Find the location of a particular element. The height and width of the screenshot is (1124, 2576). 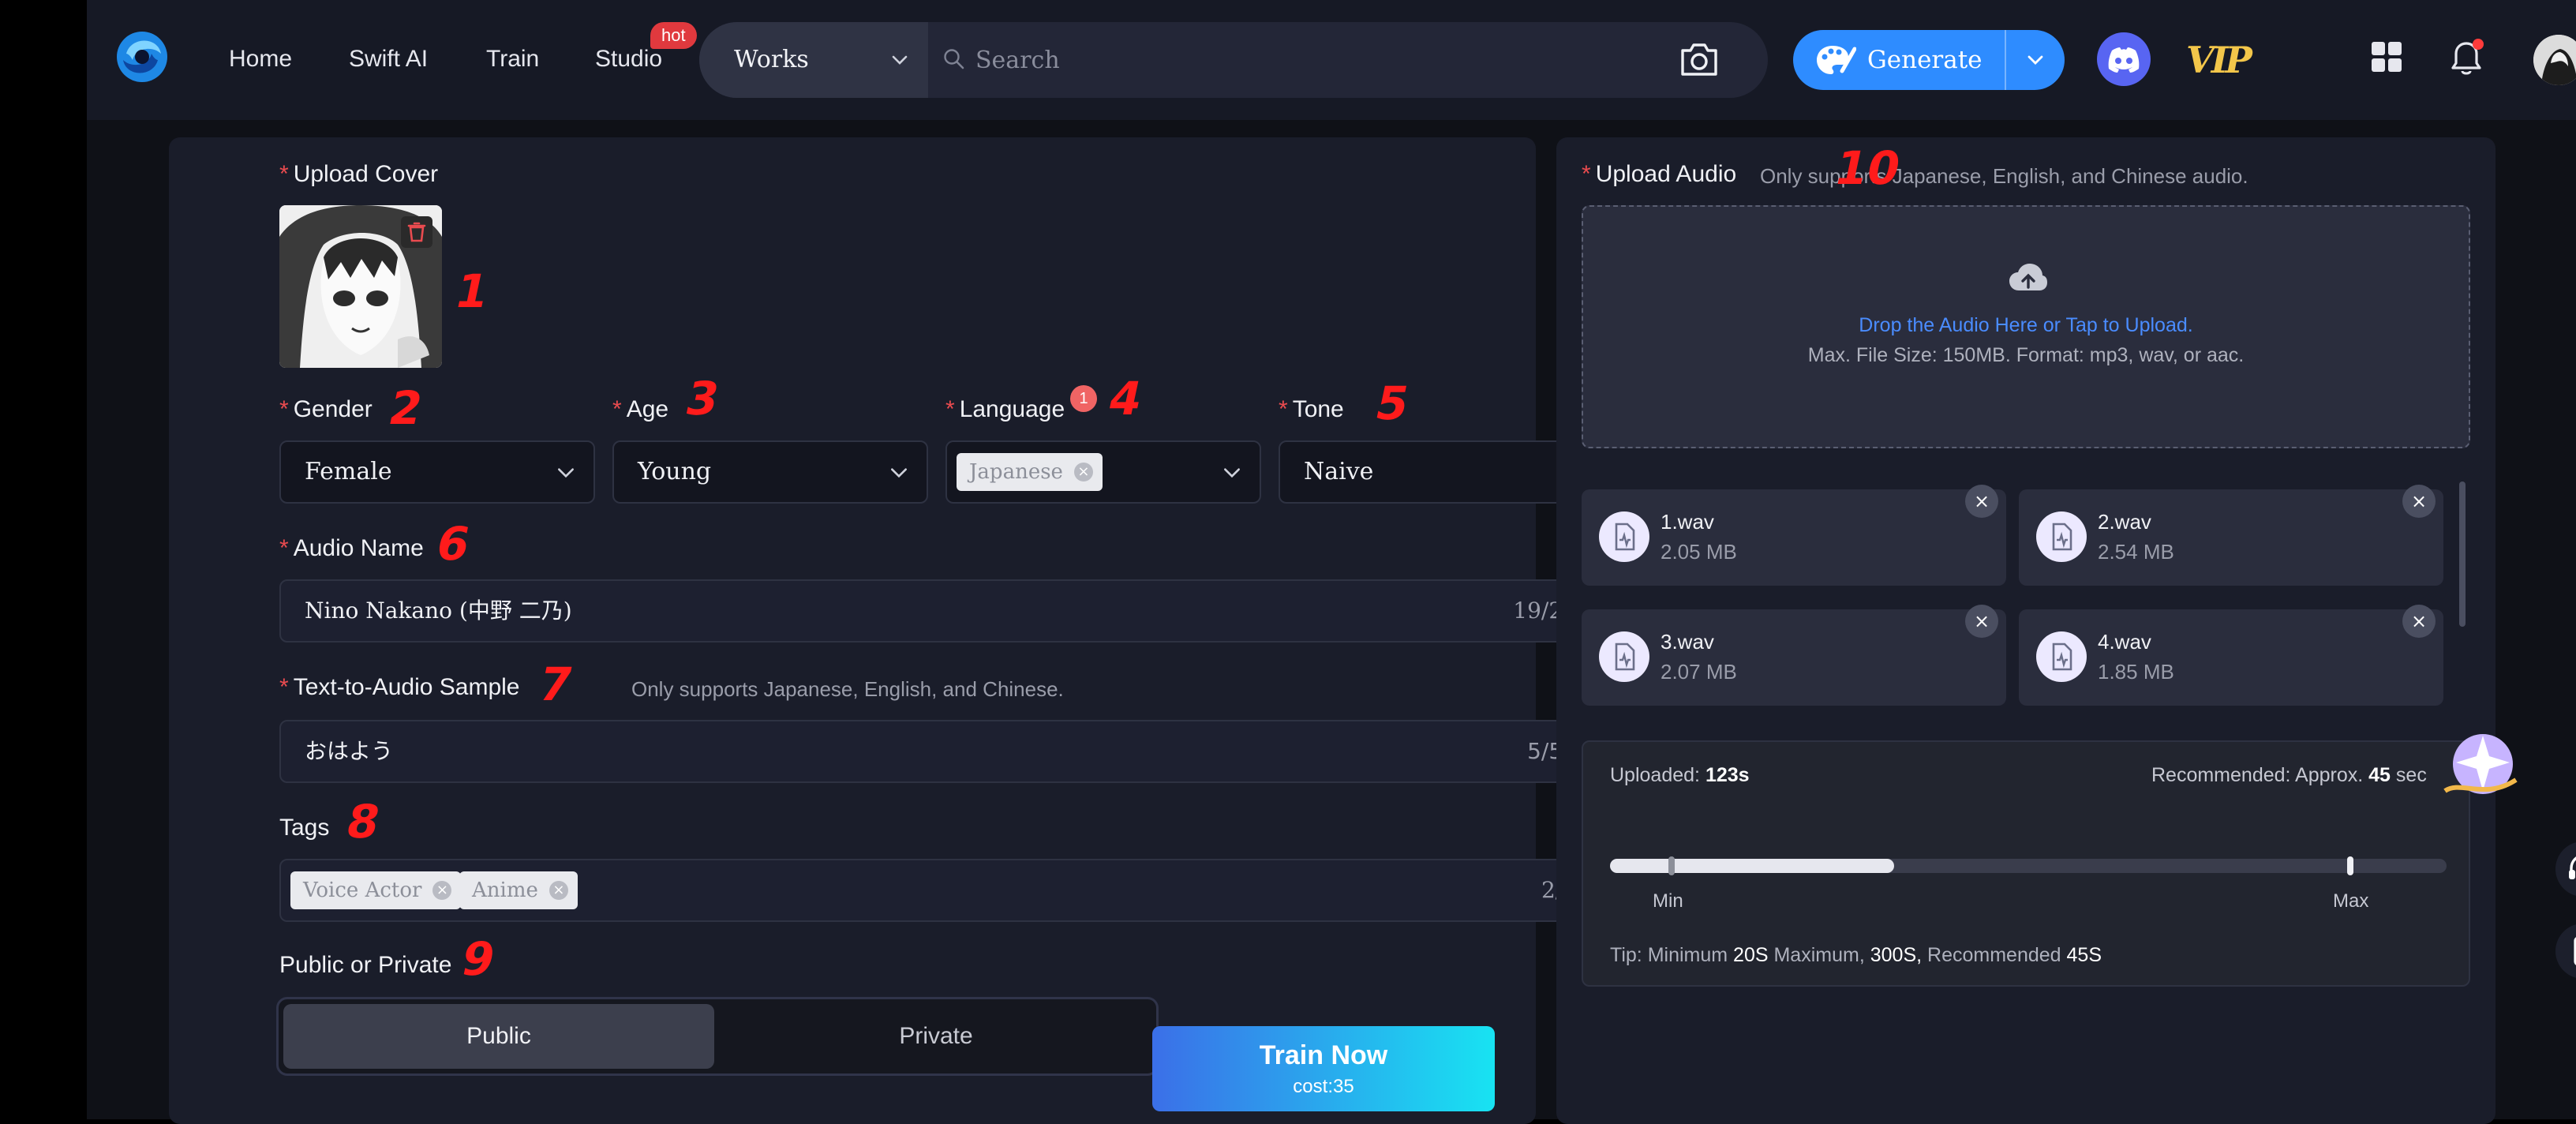

audio-name-value: Nino Nakano (中野 二乃) is located at coordinates (438, 611).